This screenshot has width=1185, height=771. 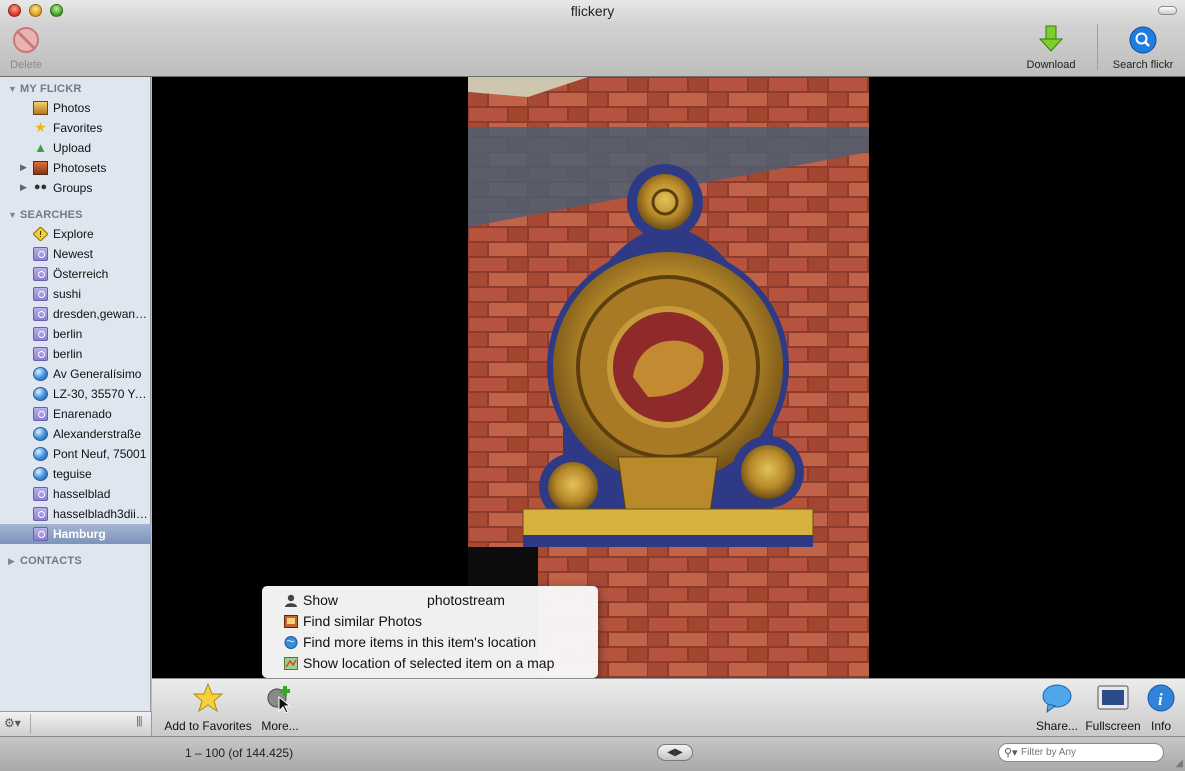 I want to click on toolbar-separator, so click(x=1097, y=47).